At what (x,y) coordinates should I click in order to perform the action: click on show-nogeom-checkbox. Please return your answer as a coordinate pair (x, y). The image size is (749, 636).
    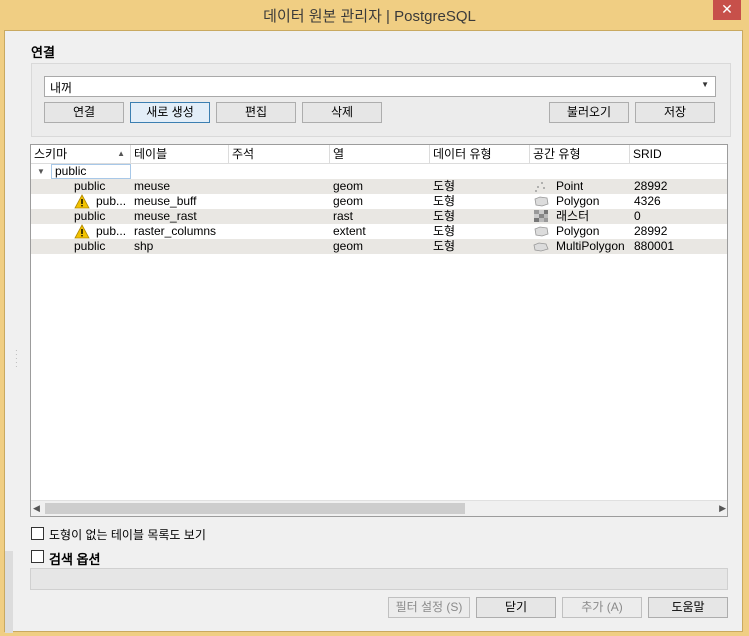
    Looking at the image, I should click on (37, 533).